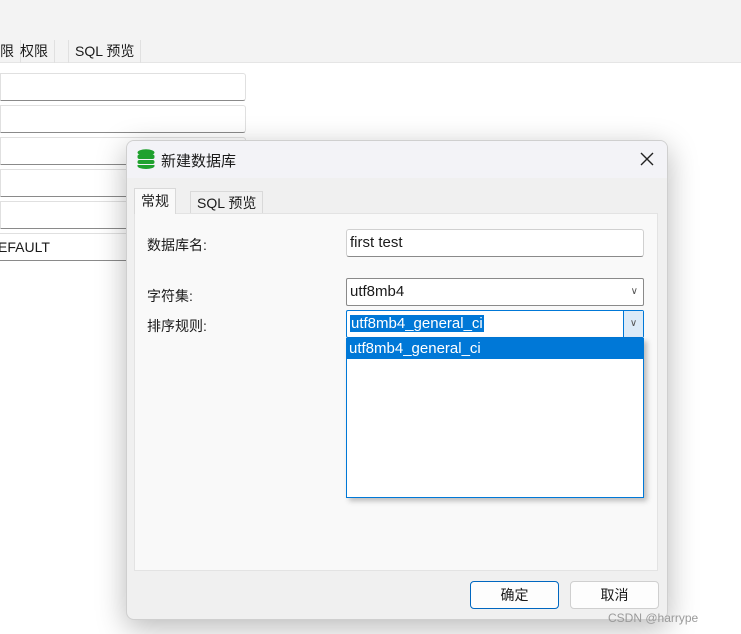  Describe the element at coordinates (377, 291) in the screenshot. I see `charset-value: utf8mb4` at that location.